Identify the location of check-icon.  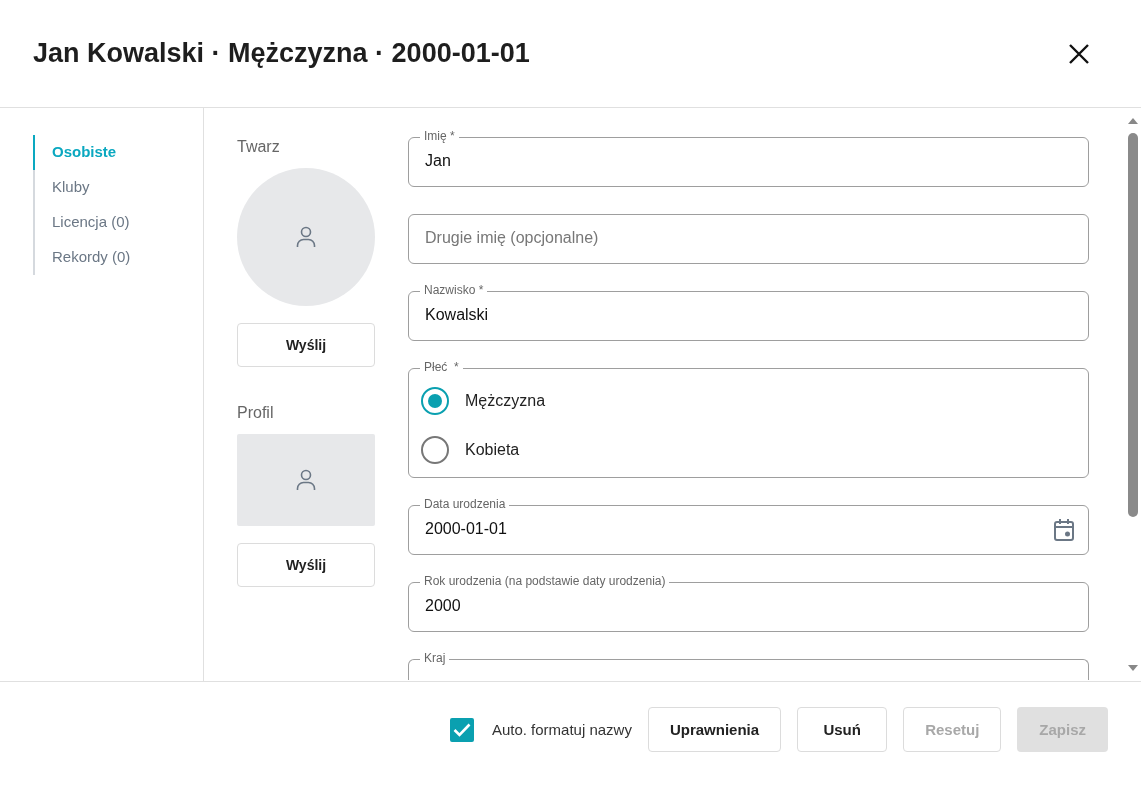
(461, 729).